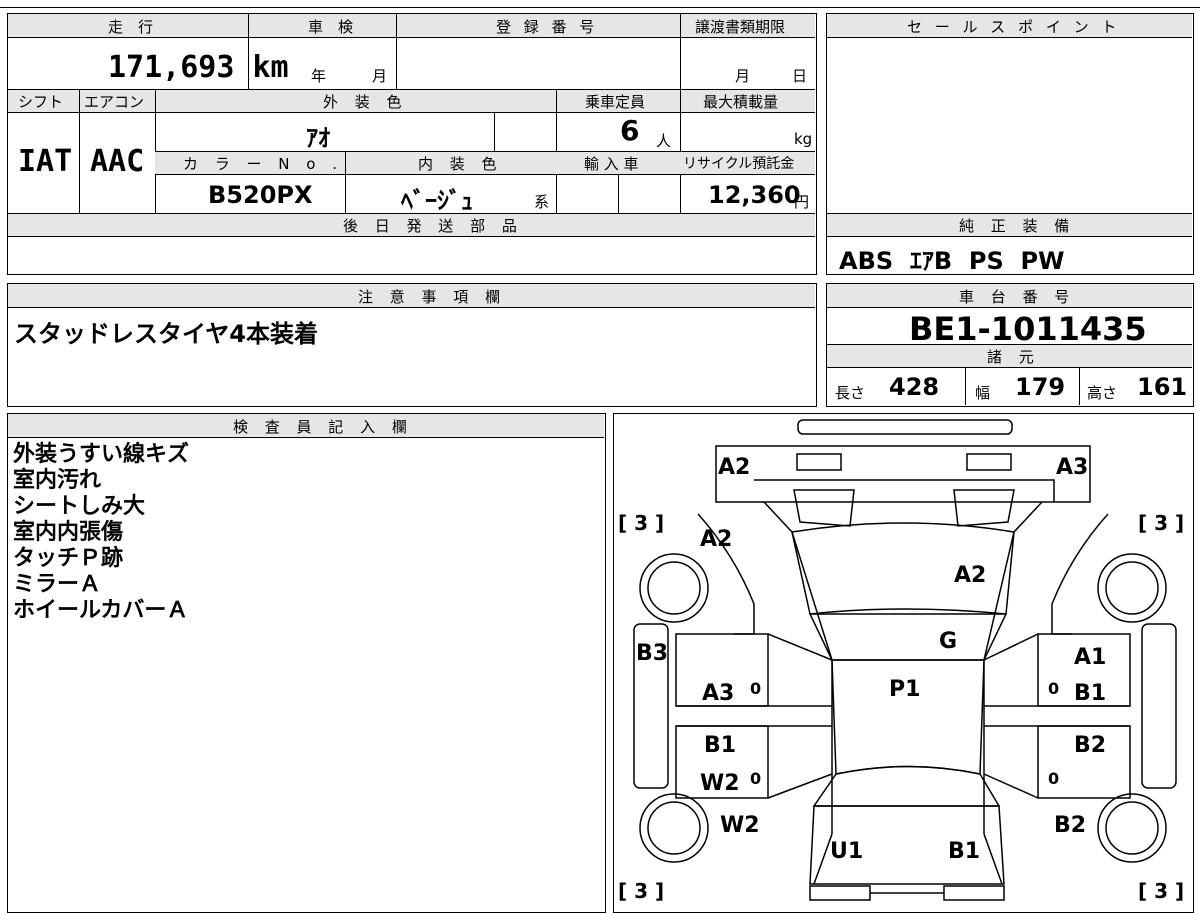  I want to click on import-header: 輸 入 車, so click(611, 164).